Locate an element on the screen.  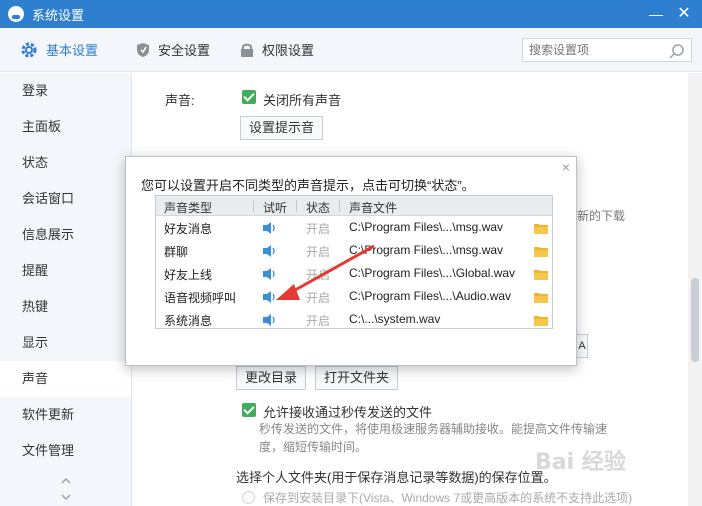
app-logo-icon is located at coordinates (16, 14).